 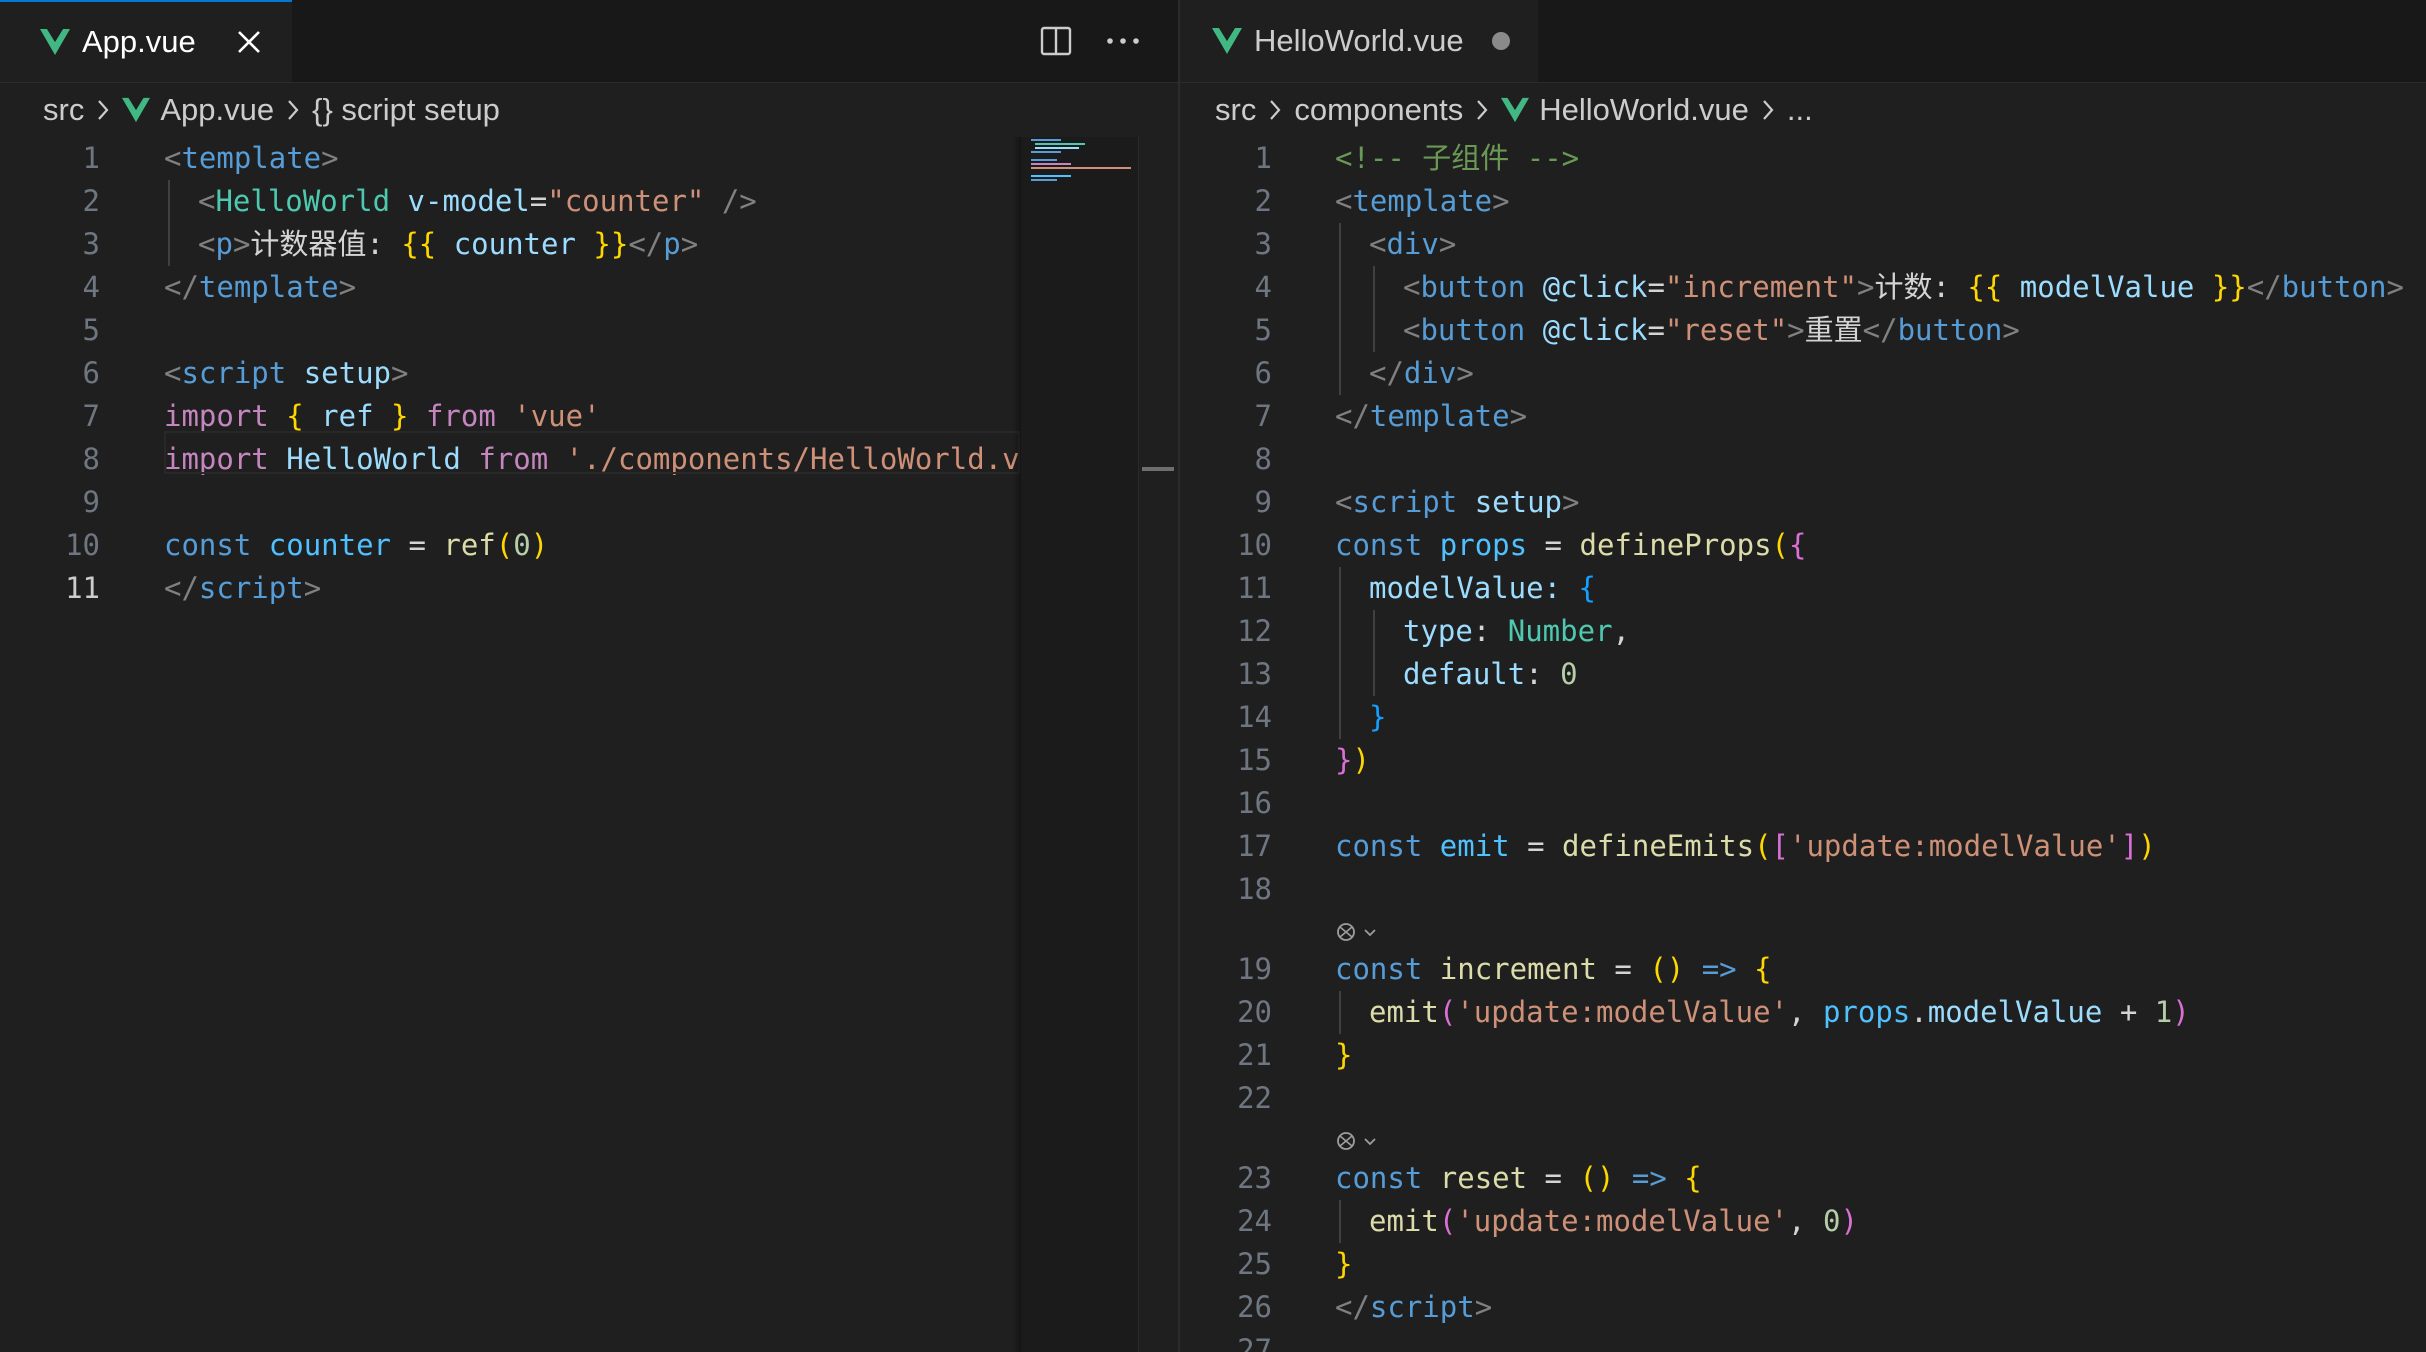 I want to click on code-line: 24 emit('update:modelValue', 0), so click(x=1803, y=1221).